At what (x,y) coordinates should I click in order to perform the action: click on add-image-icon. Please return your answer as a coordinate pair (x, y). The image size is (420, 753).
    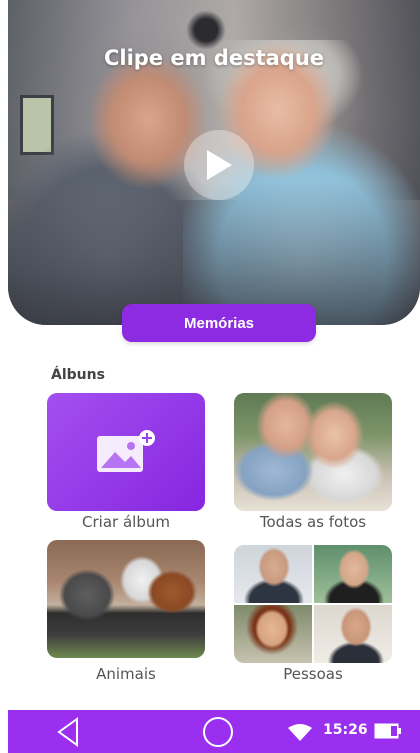
    Looking at the image, I should click on (126, 451).